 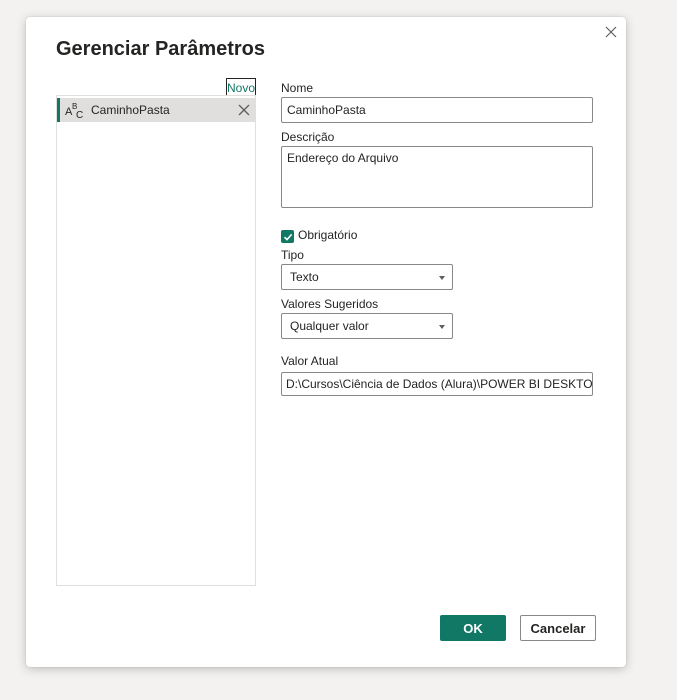 I want to click on type-select: Texto, so click(x=367, y=277).